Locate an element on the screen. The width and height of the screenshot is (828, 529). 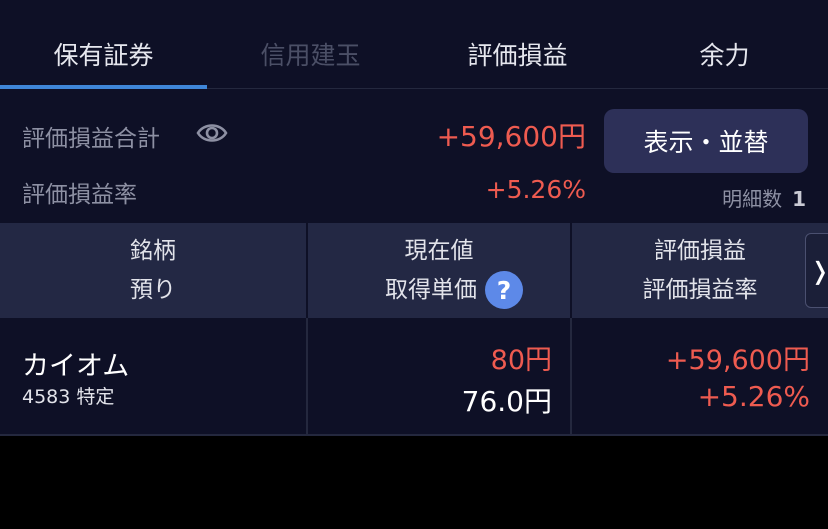
item-count: 明細数 1 is located at coordinates (764, 197).